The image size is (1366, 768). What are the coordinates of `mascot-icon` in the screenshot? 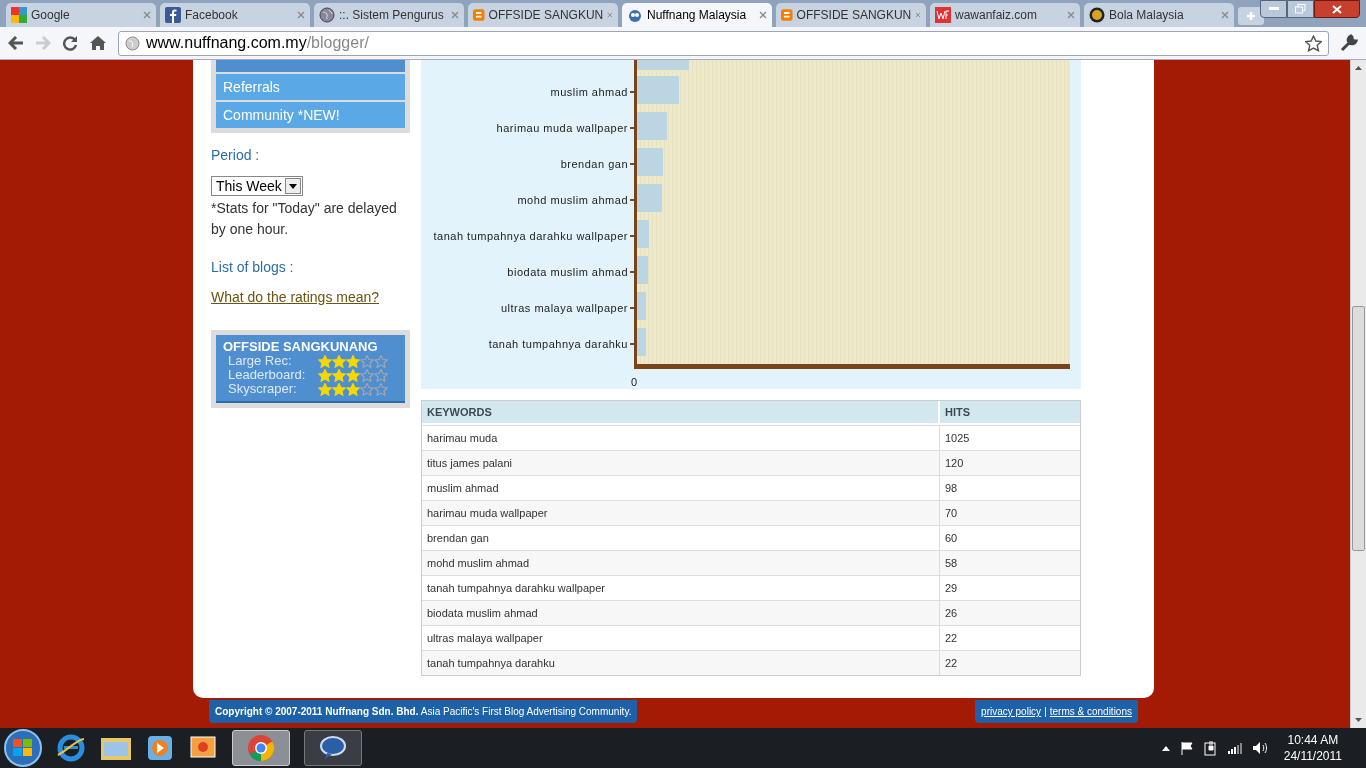 It's located at (635, 15).